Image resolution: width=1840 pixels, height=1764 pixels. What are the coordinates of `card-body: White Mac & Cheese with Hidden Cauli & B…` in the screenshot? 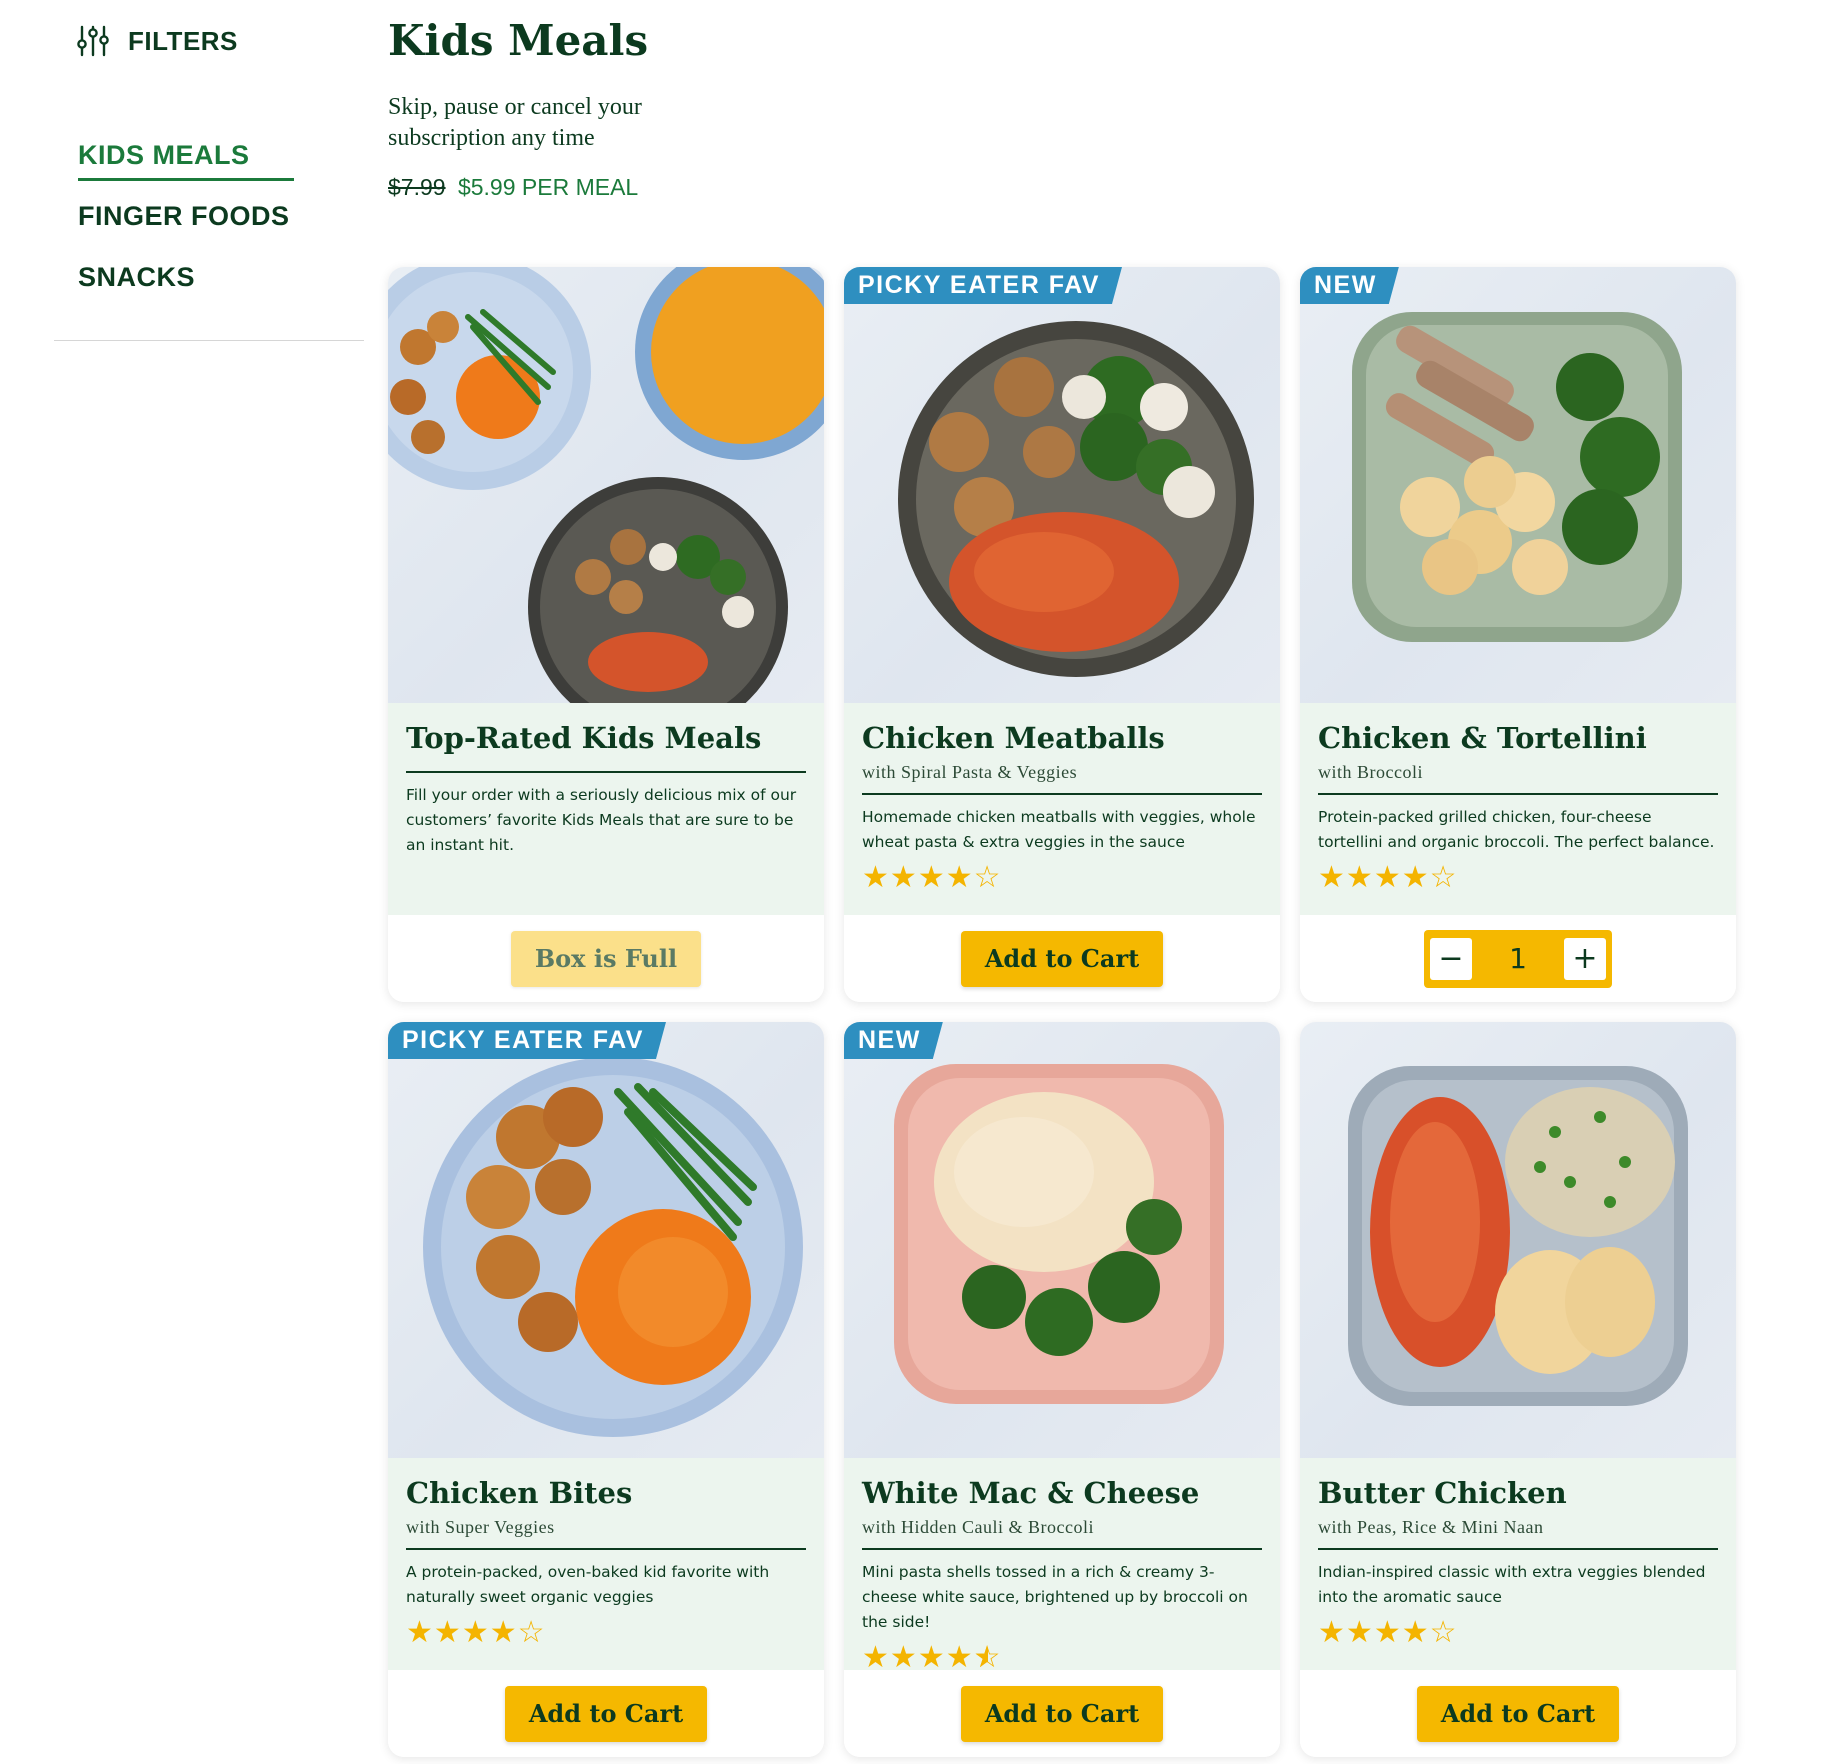 It's located at (1062, 1565).